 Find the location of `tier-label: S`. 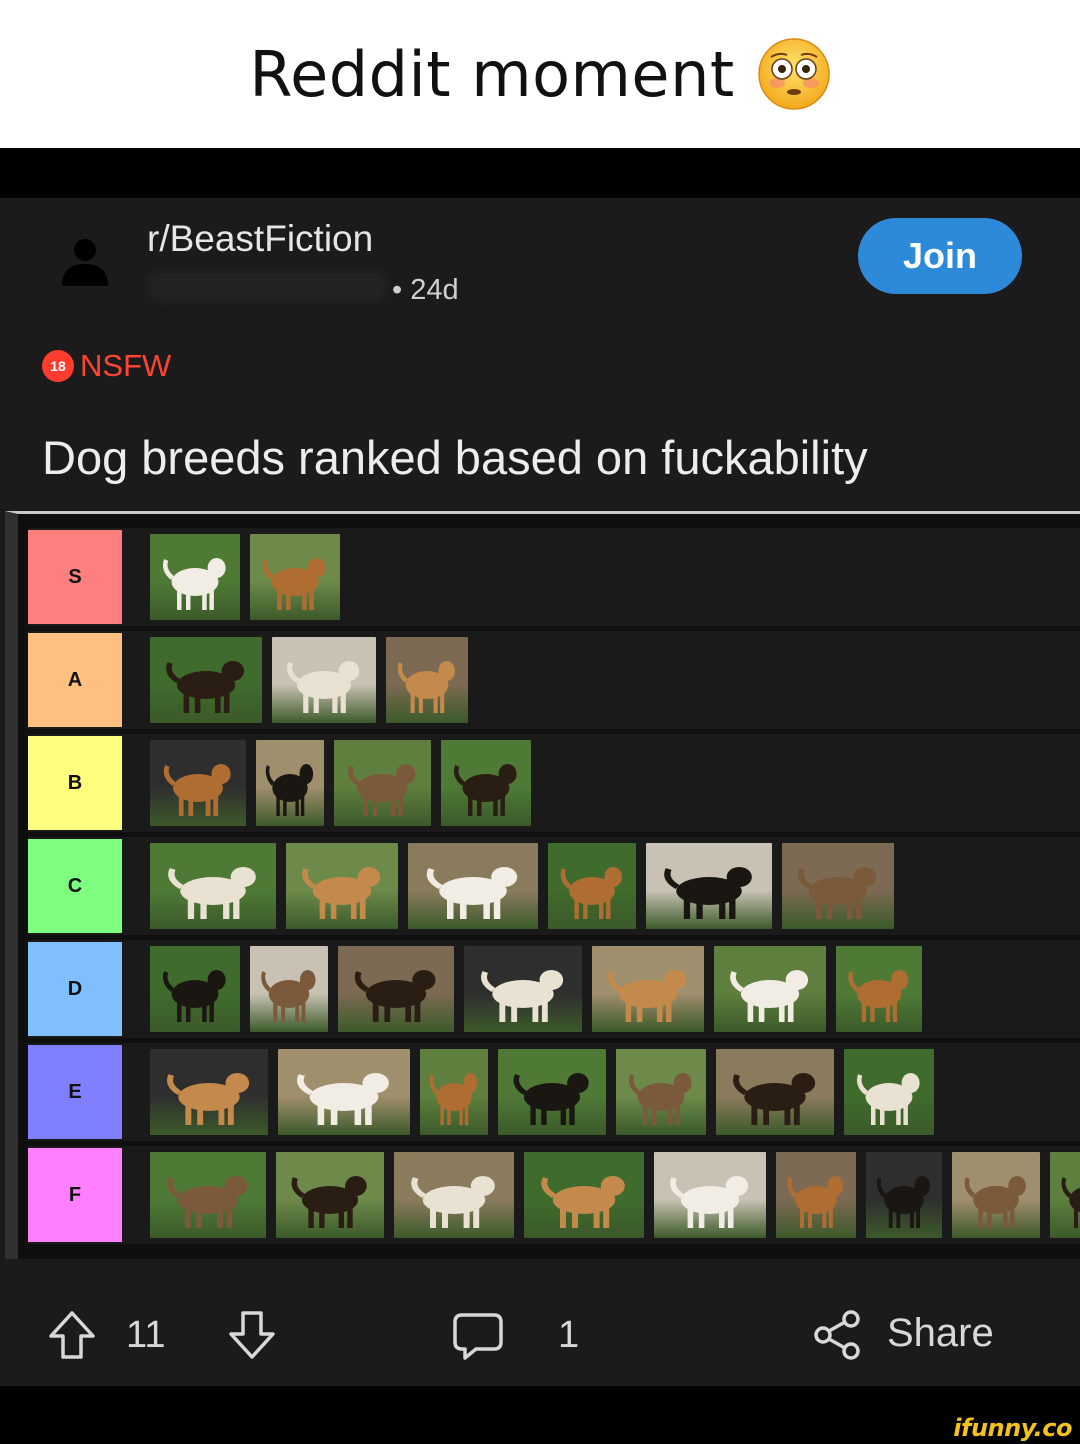

tier-label: S is located at coordinates (75, 577).